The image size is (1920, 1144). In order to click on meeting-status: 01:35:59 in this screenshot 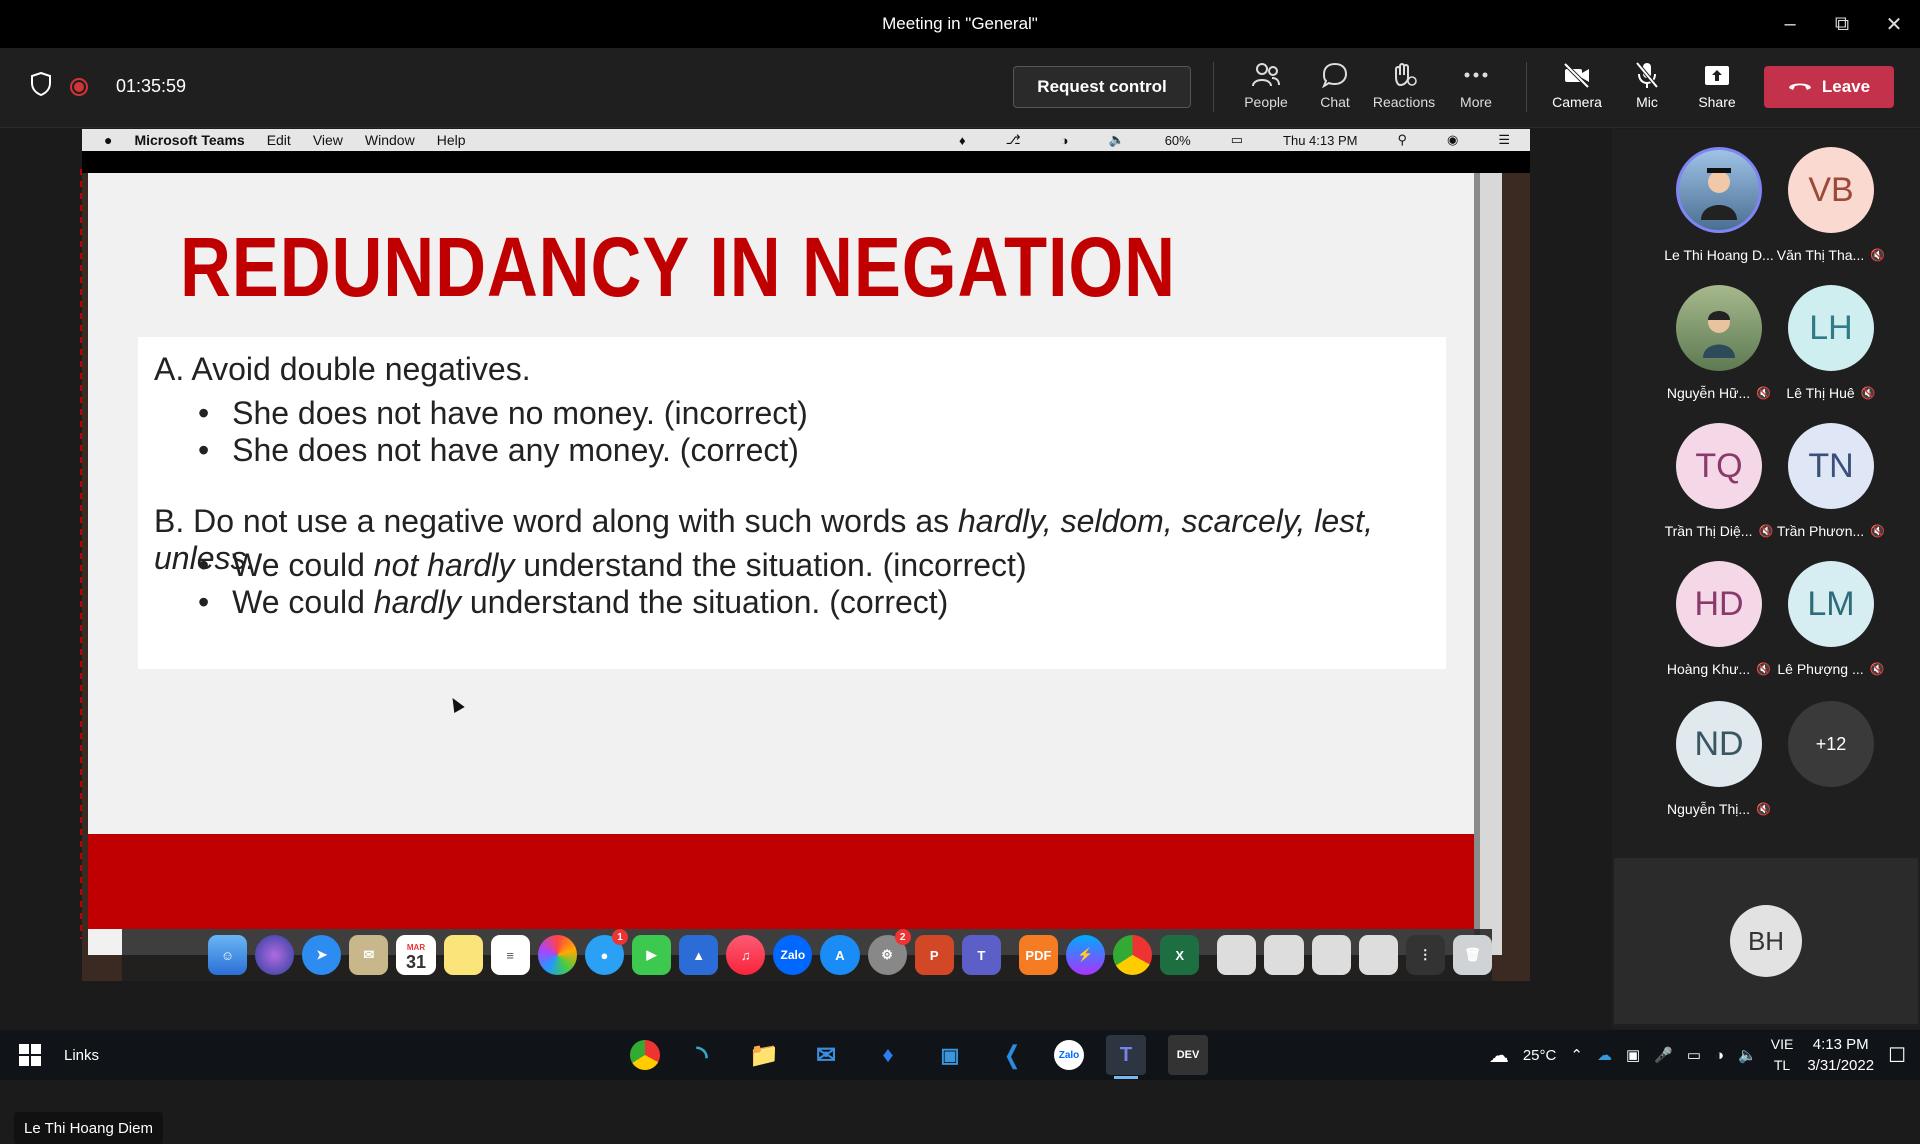, I will do `click(108, 86)`.